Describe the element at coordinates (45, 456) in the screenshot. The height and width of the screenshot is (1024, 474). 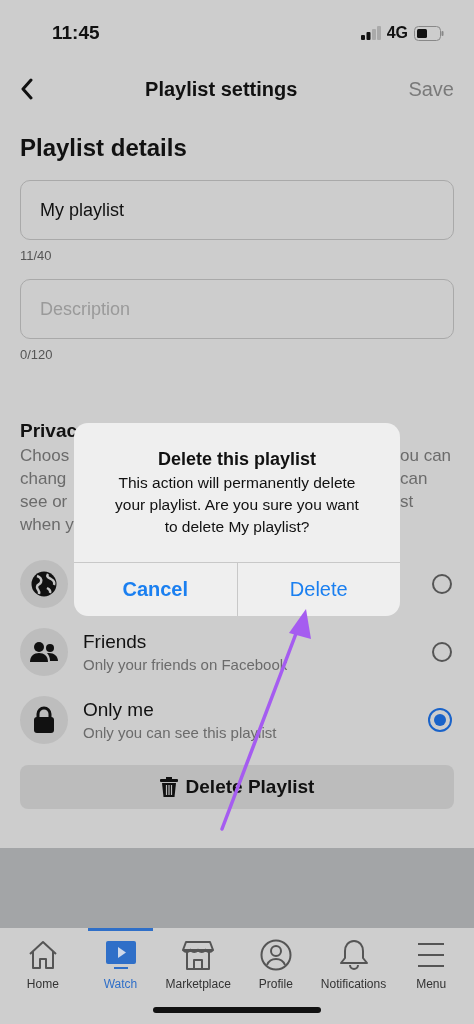
I see `description-fragment: Choos` at that location.